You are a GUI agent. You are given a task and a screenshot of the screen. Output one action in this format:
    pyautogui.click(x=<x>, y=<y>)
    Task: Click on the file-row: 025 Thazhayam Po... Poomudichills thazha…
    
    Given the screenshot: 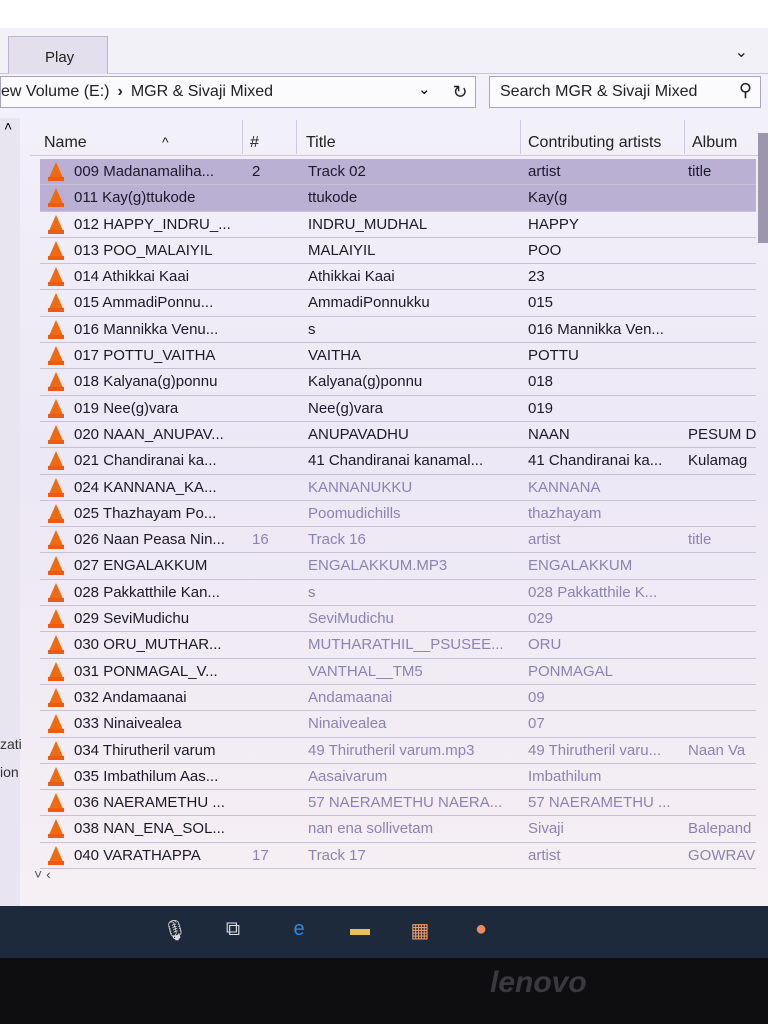 What is the action you would take?
    pyautogui.click(x=398, y=514)
    